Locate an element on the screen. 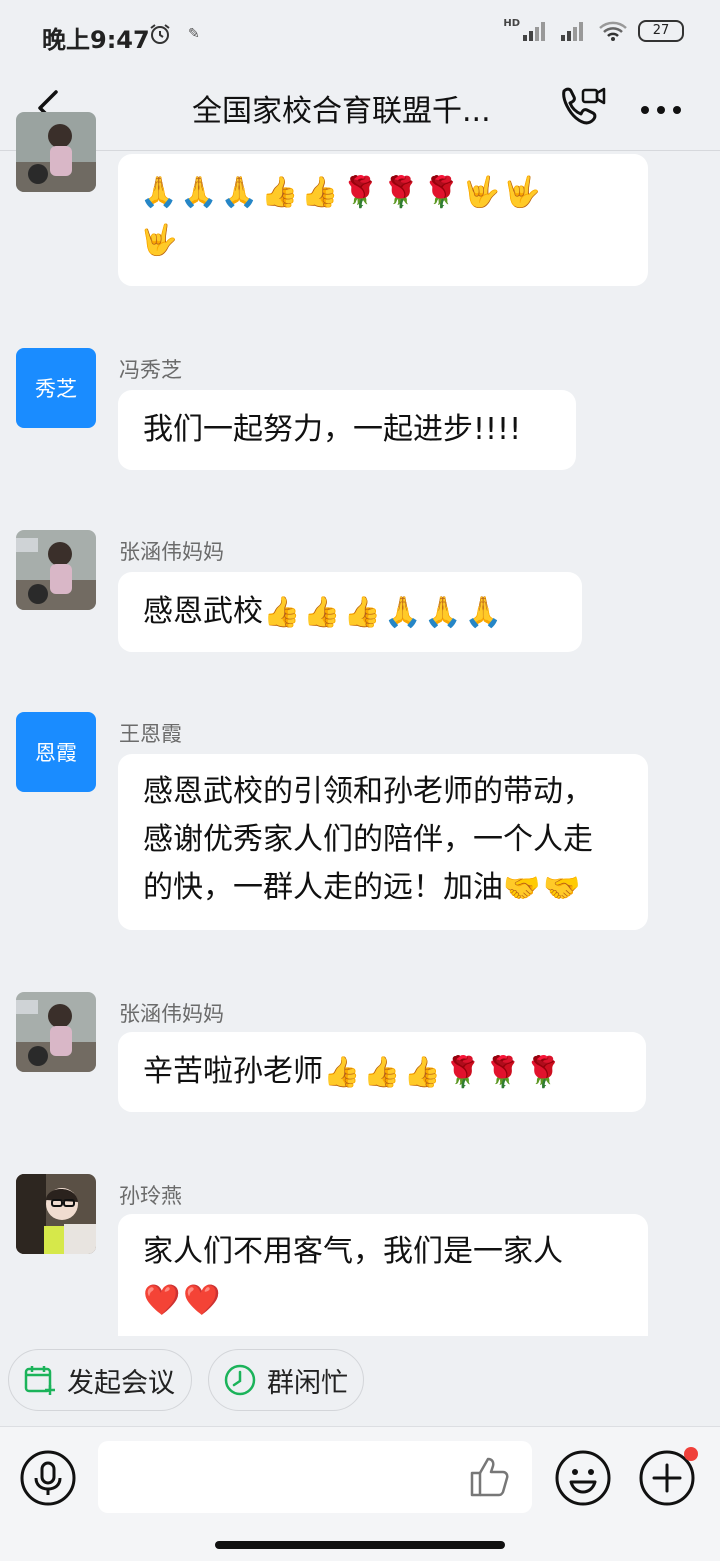 The height and width of the screenshot is (1561, 720). emoji-sequence: 🙏🙏🙏👍👍🌹🌹🌹🤟🤟 is located at coordinates (342, 192).